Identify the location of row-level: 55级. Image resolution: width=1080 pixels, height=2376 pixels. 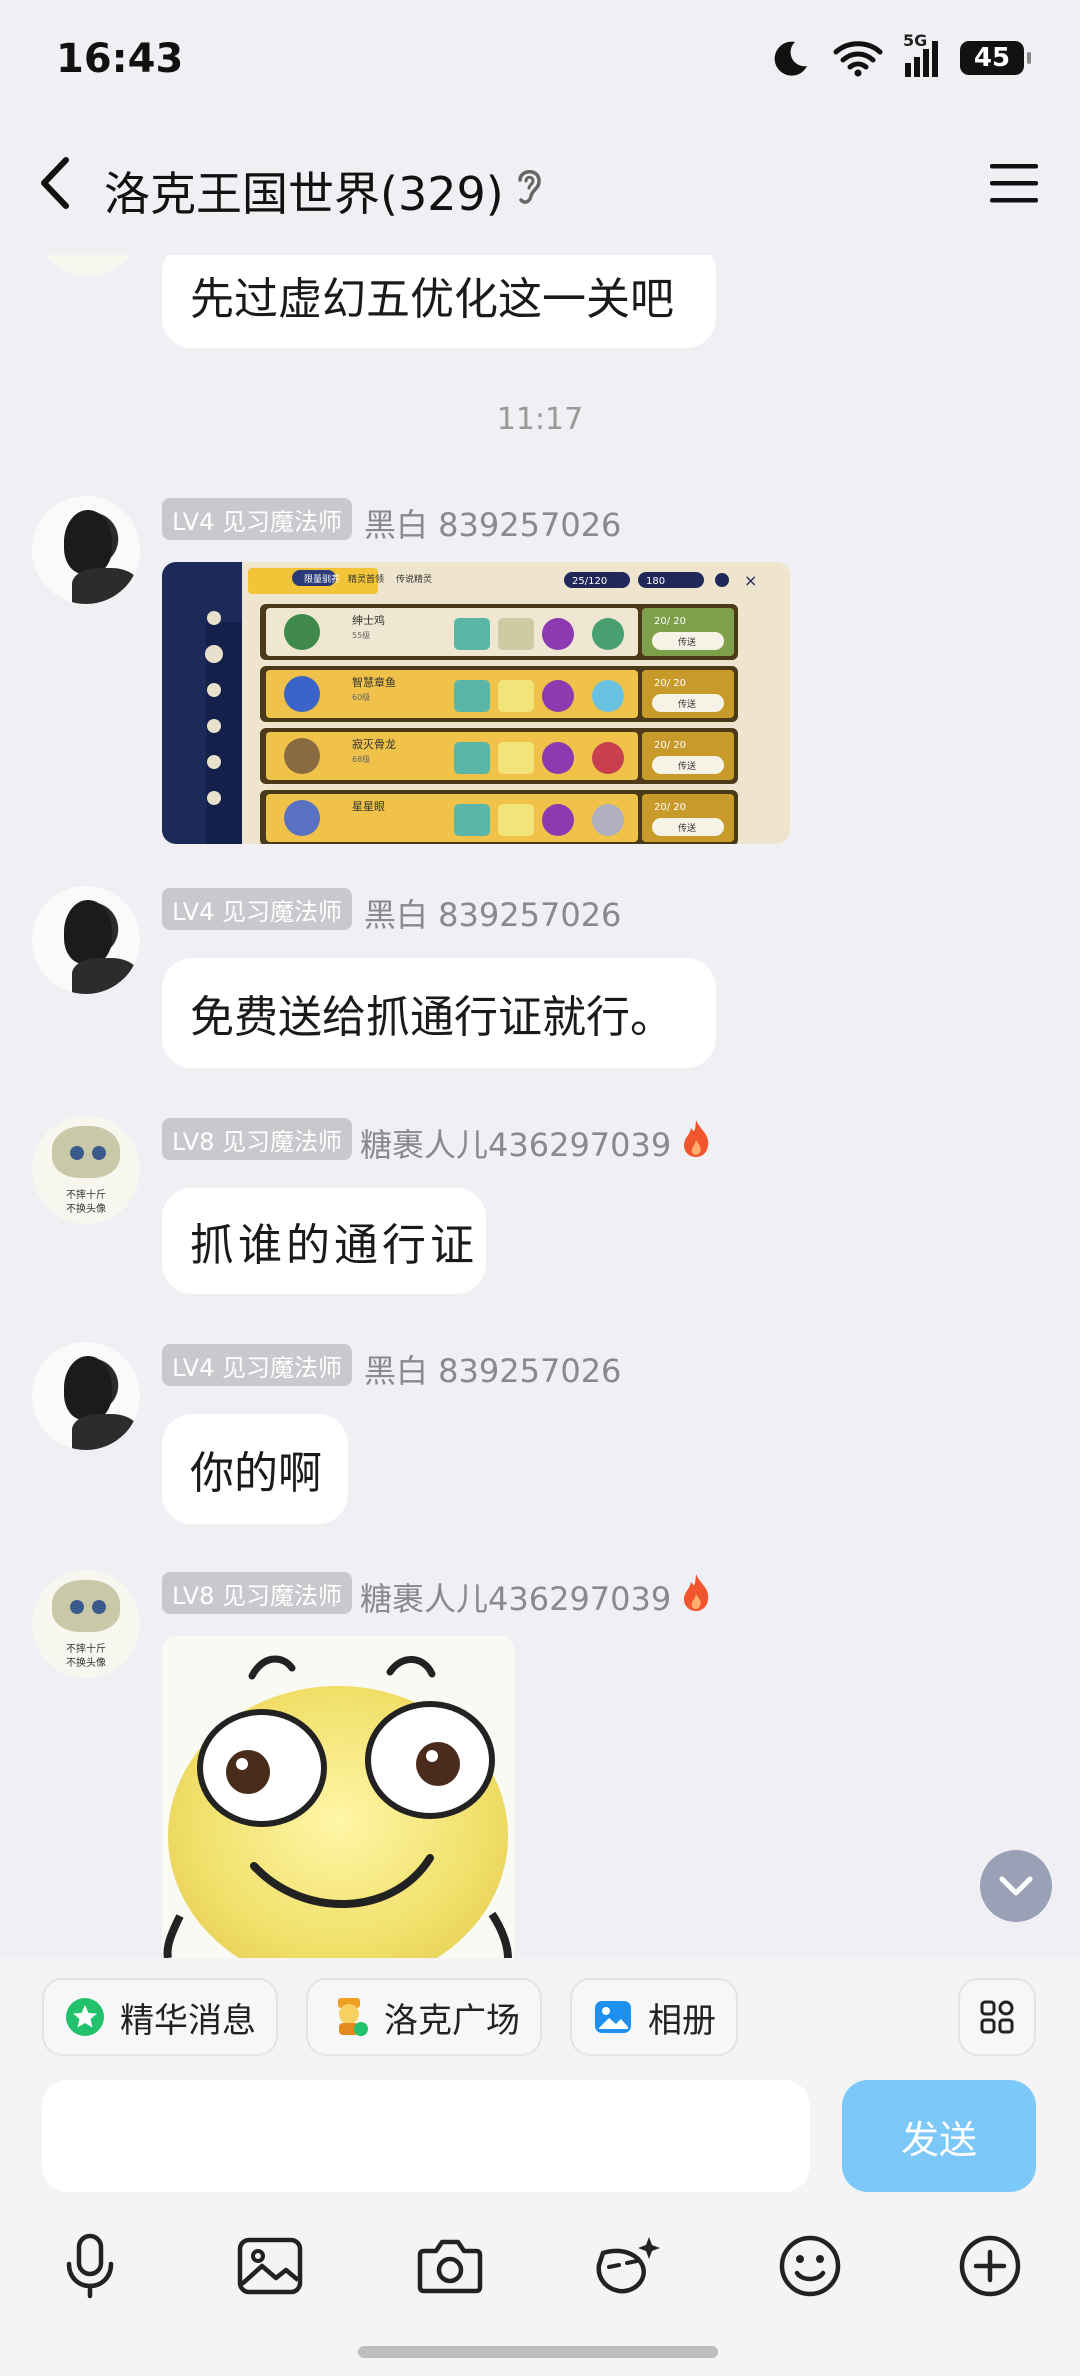
(361, 635).